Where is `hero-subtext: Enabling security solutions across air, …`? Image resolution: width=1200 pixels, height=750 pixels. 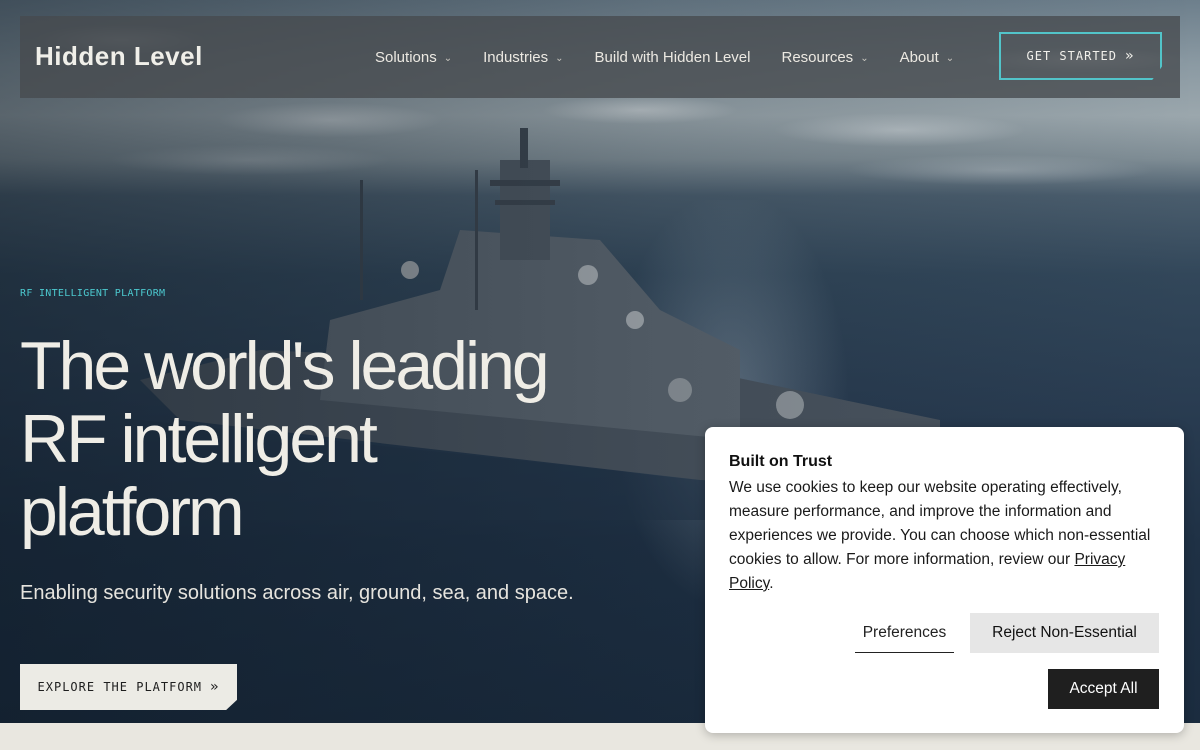
hero-subtext: Enabling security solutions across air, … is located at coordinates (297, 593).